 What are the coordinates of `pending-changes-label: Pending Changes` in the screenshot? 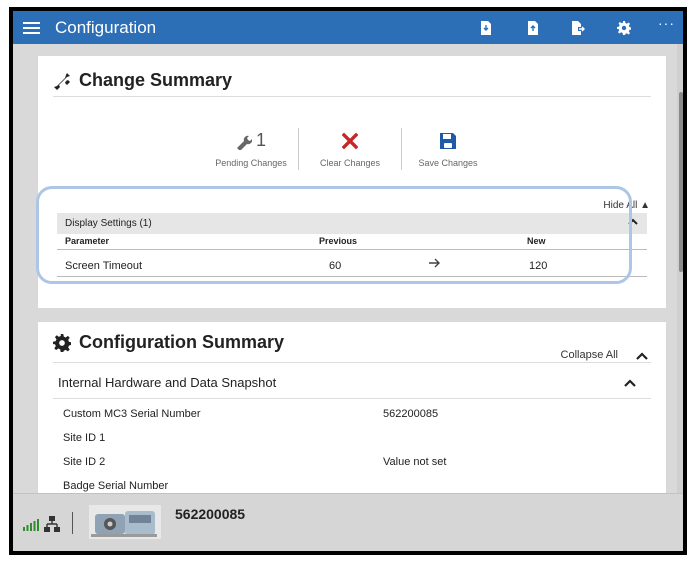 It's located at (251, 163).